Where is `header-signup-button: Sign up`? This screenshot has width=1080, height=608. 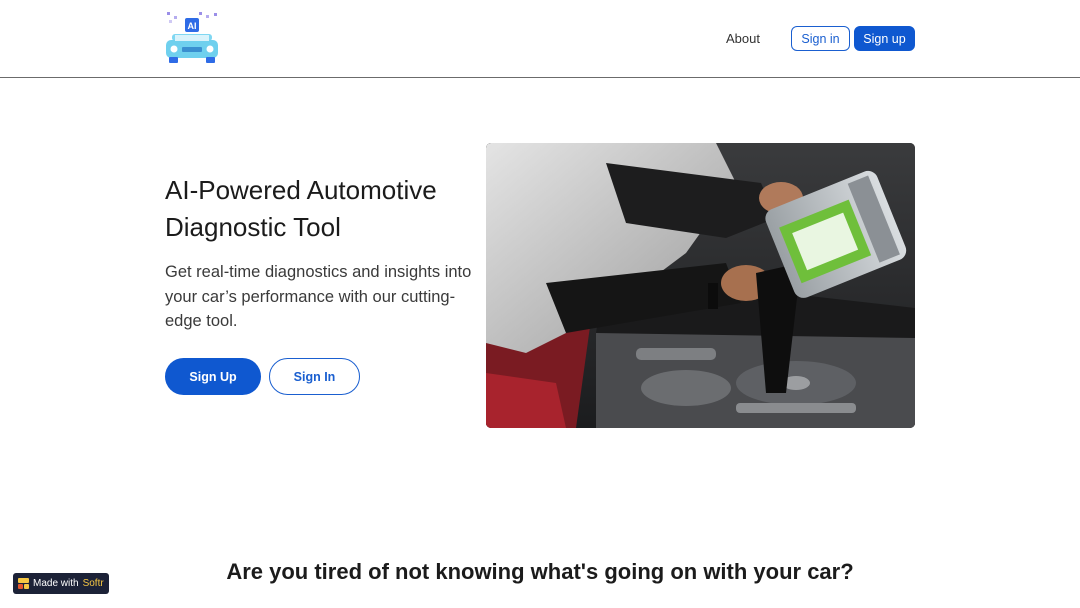
header-signup-button: Sign up is located at coordinates (884, 38).